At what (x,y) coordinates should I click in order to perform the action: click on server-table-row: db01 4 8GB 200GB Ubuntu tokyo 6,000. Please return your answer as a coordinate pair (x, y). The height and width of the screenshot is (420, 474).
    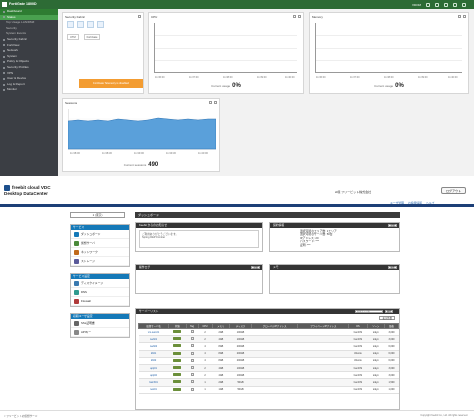
    Looking at the image, I should click on (268, 354).